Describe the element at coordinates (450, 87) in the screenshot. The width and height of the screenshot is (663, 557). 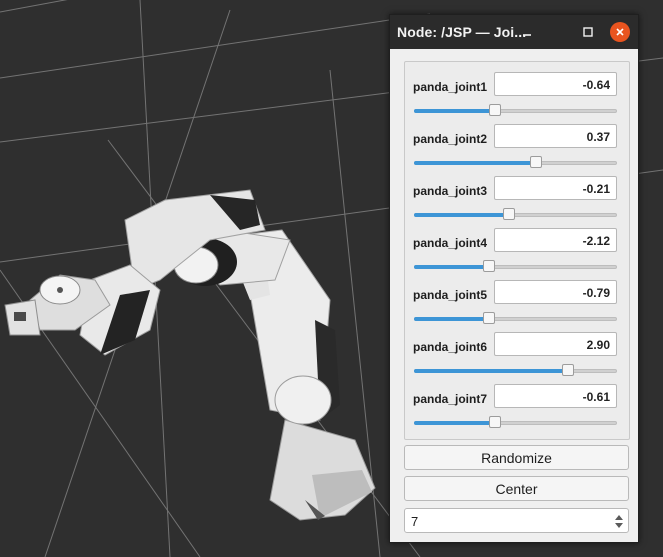
I see `joint-name-label: panda_joint1` at that location.